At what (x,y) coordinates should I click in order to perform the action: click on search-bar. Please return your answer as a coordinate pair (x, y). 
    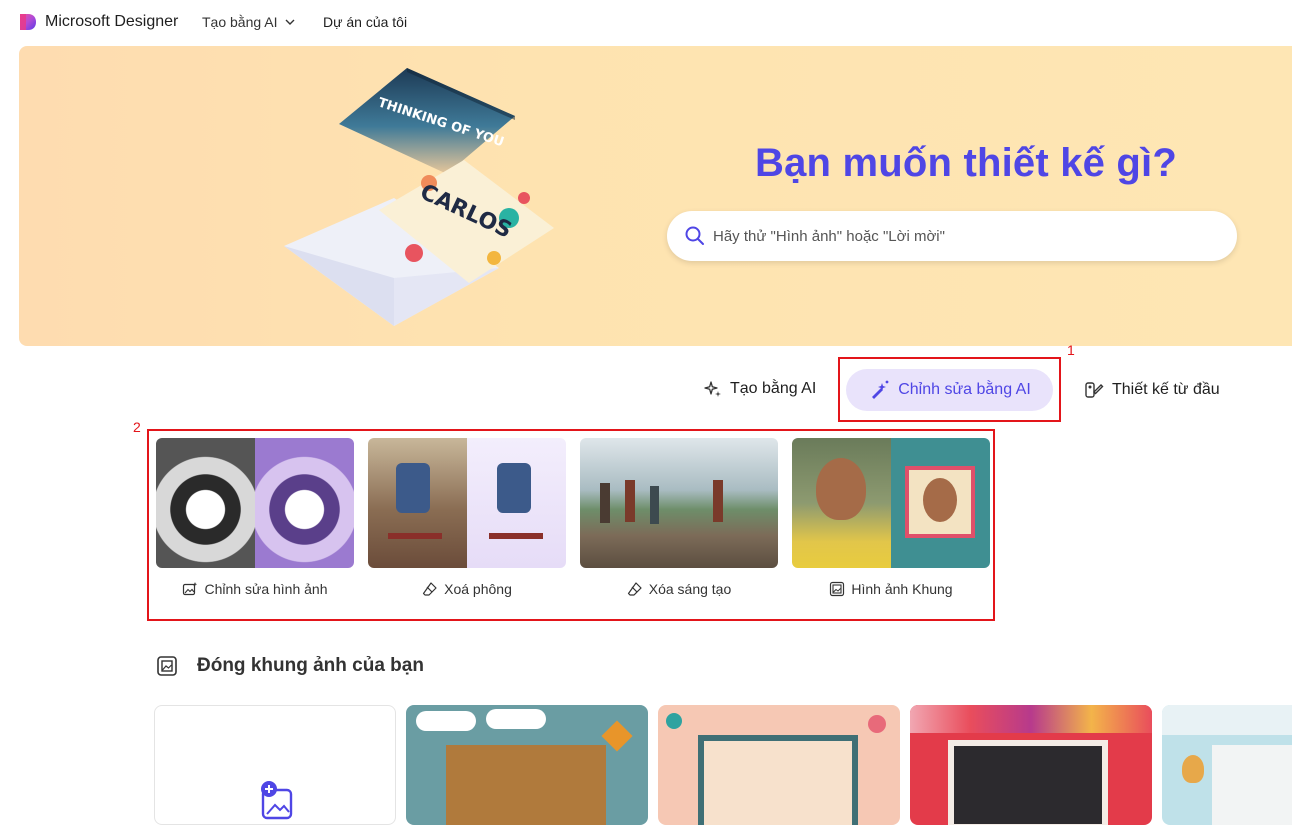
    Looking at the image, I should click on (952, 236).